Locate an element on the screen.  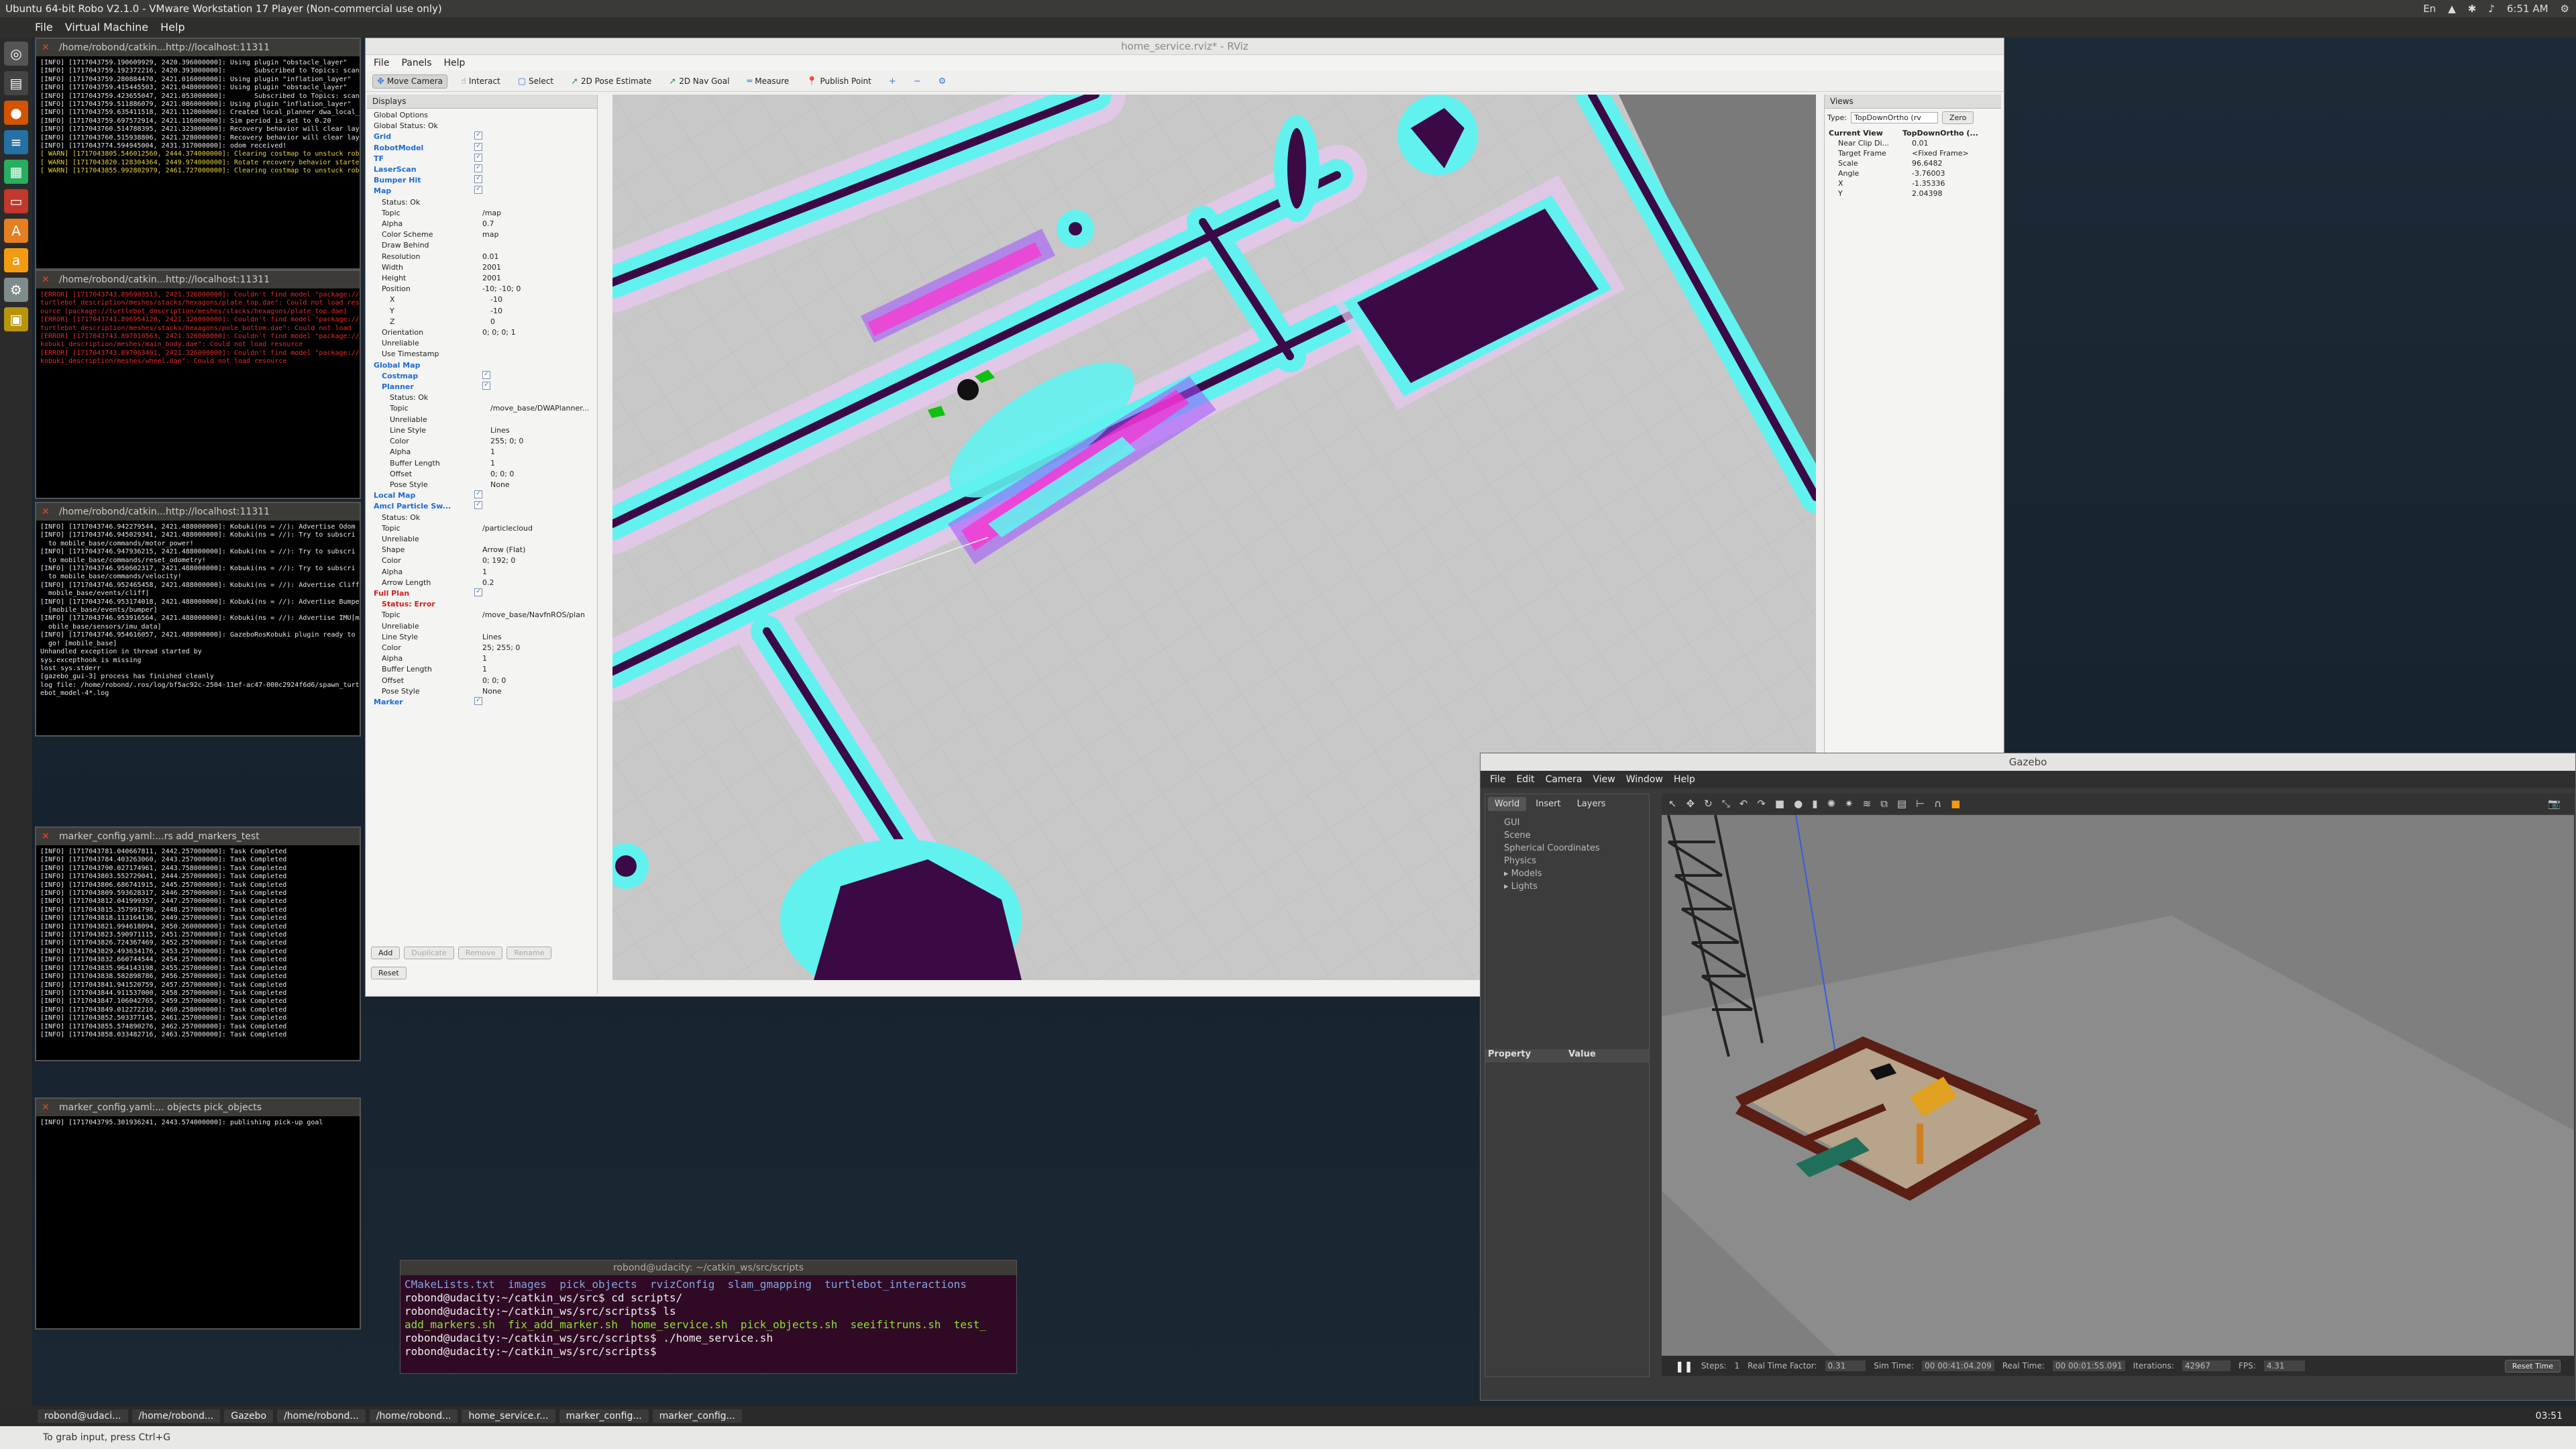
view-prop-value: 96.6482 is located at coordinates (1927, 163).